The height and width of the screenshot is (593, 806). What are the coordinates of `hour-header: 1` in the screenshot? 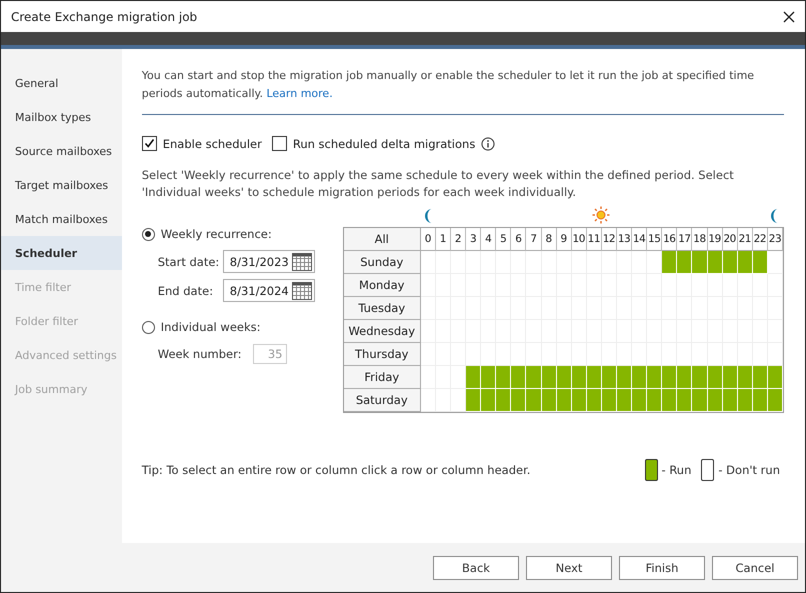 It's located at (443, 239).